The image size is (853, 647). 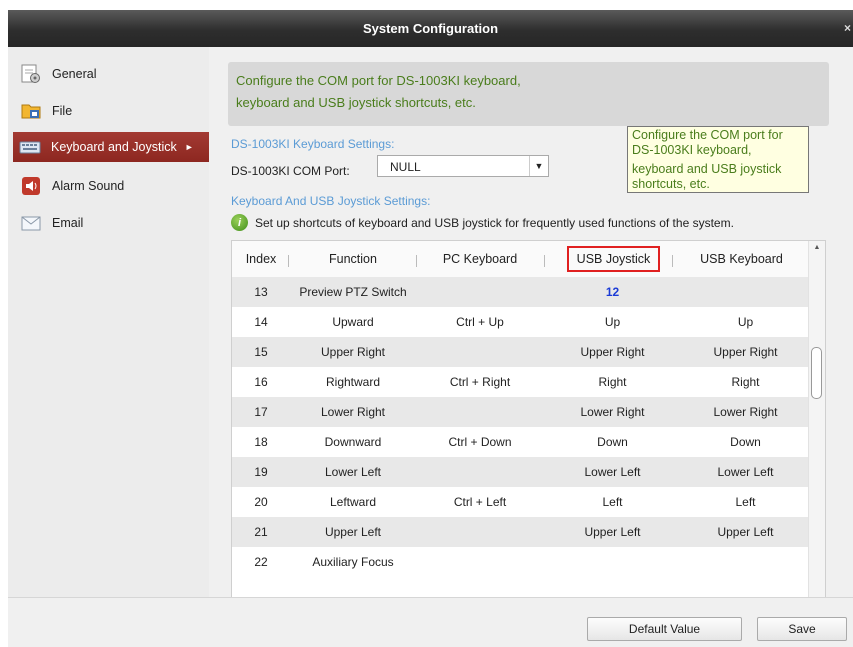 I want to click on table-row: 16 Rightward Ctrl + Right Right Right, so click(x=521, y=382).